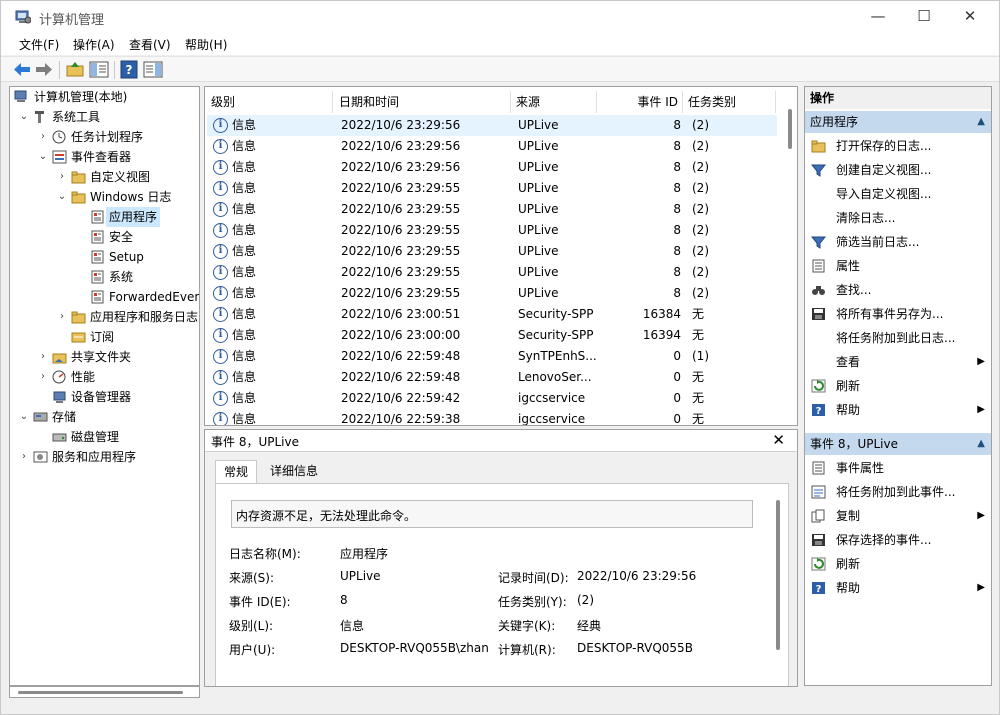 This screenshot has height=715, width=1000. I want to click on tree-item-label: Windows 日志, so click(131, 197).